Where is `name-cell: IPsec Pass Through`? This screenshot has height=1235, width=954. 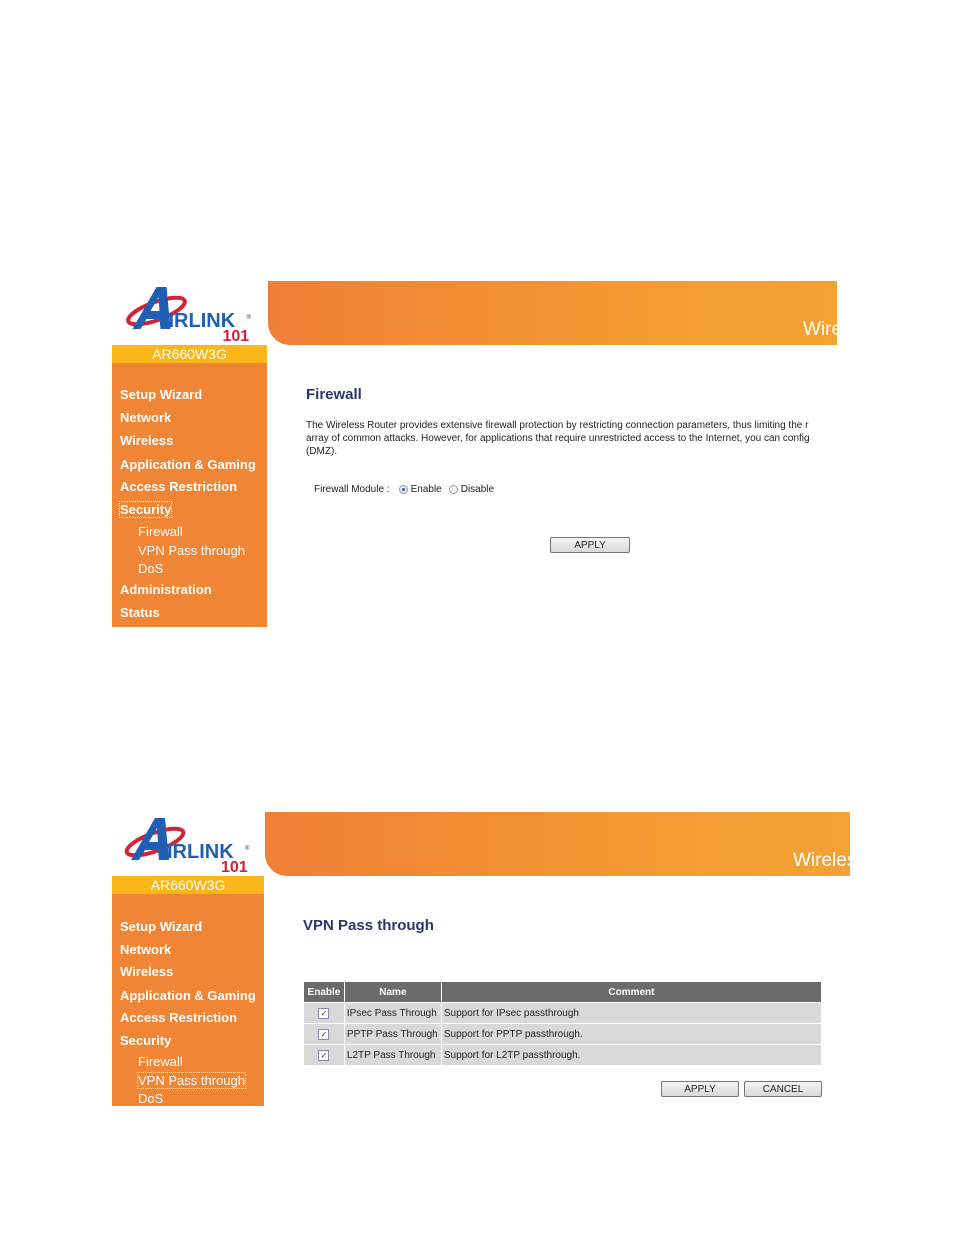
name-cell: IPsec Pass Through is located at coordinates (393, 1013).